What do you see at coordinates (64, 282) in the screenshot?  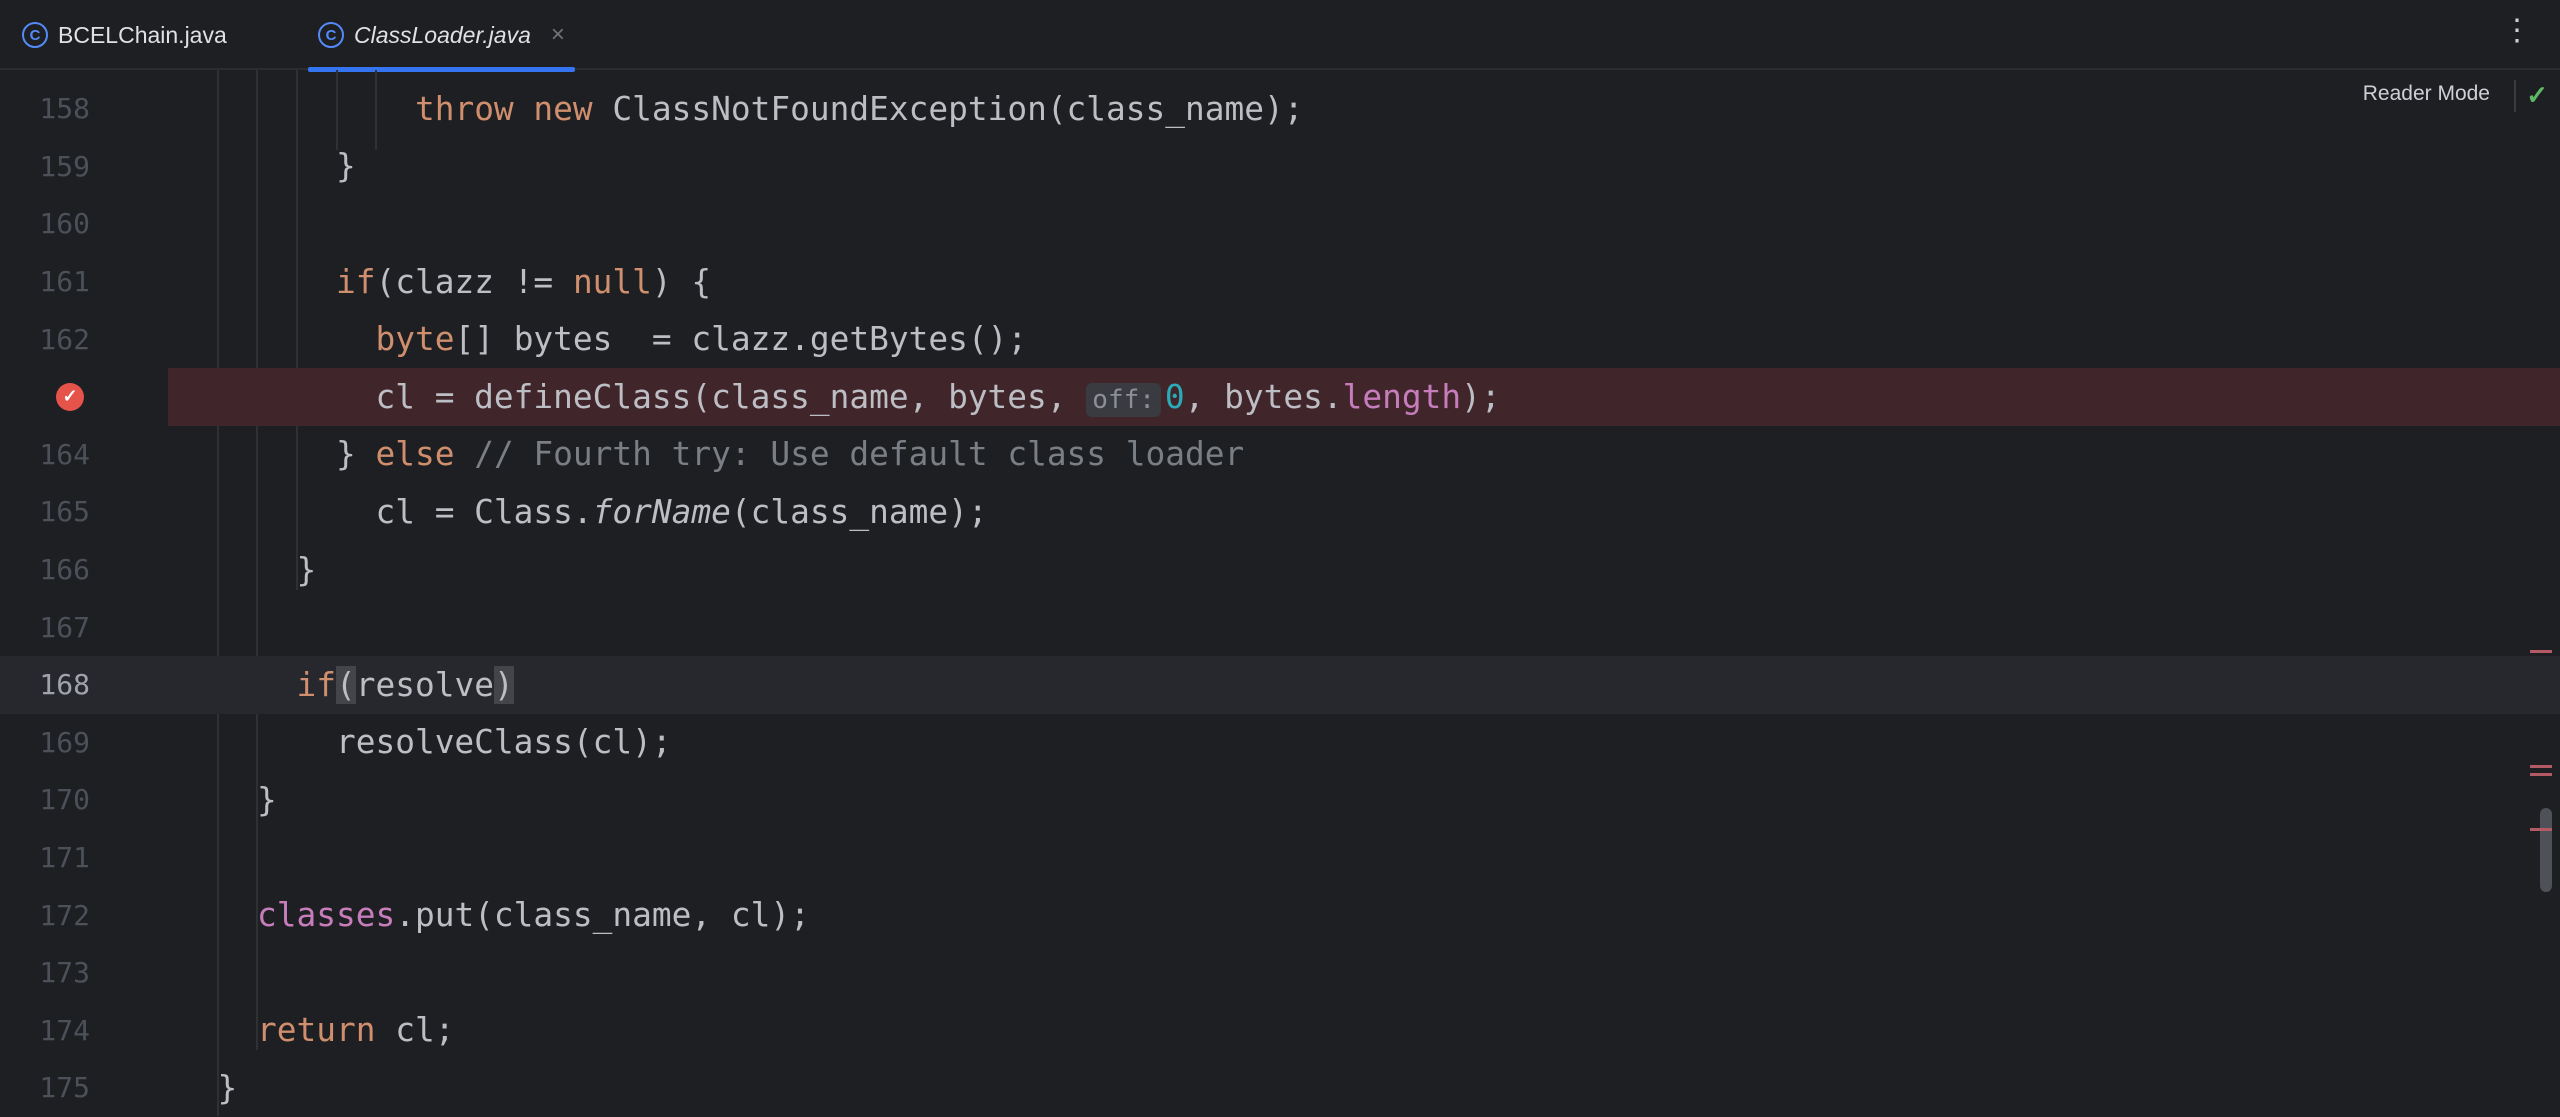 I see `line-number: 161` at bounding box center [64, 282].